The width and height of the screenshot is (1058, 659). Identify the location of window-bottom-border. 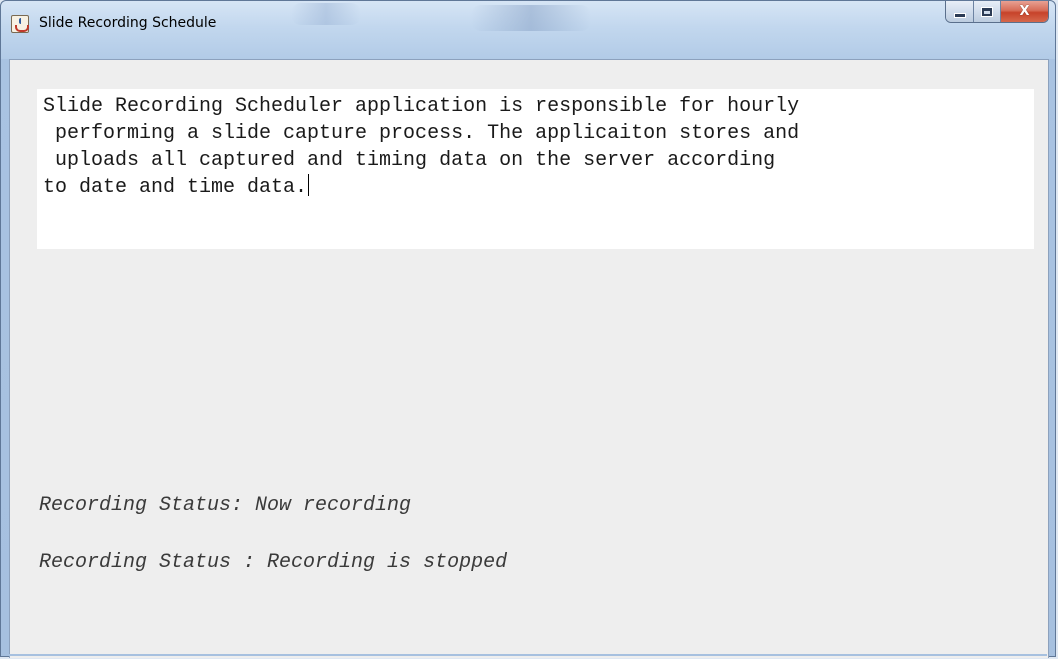
(528, 655).